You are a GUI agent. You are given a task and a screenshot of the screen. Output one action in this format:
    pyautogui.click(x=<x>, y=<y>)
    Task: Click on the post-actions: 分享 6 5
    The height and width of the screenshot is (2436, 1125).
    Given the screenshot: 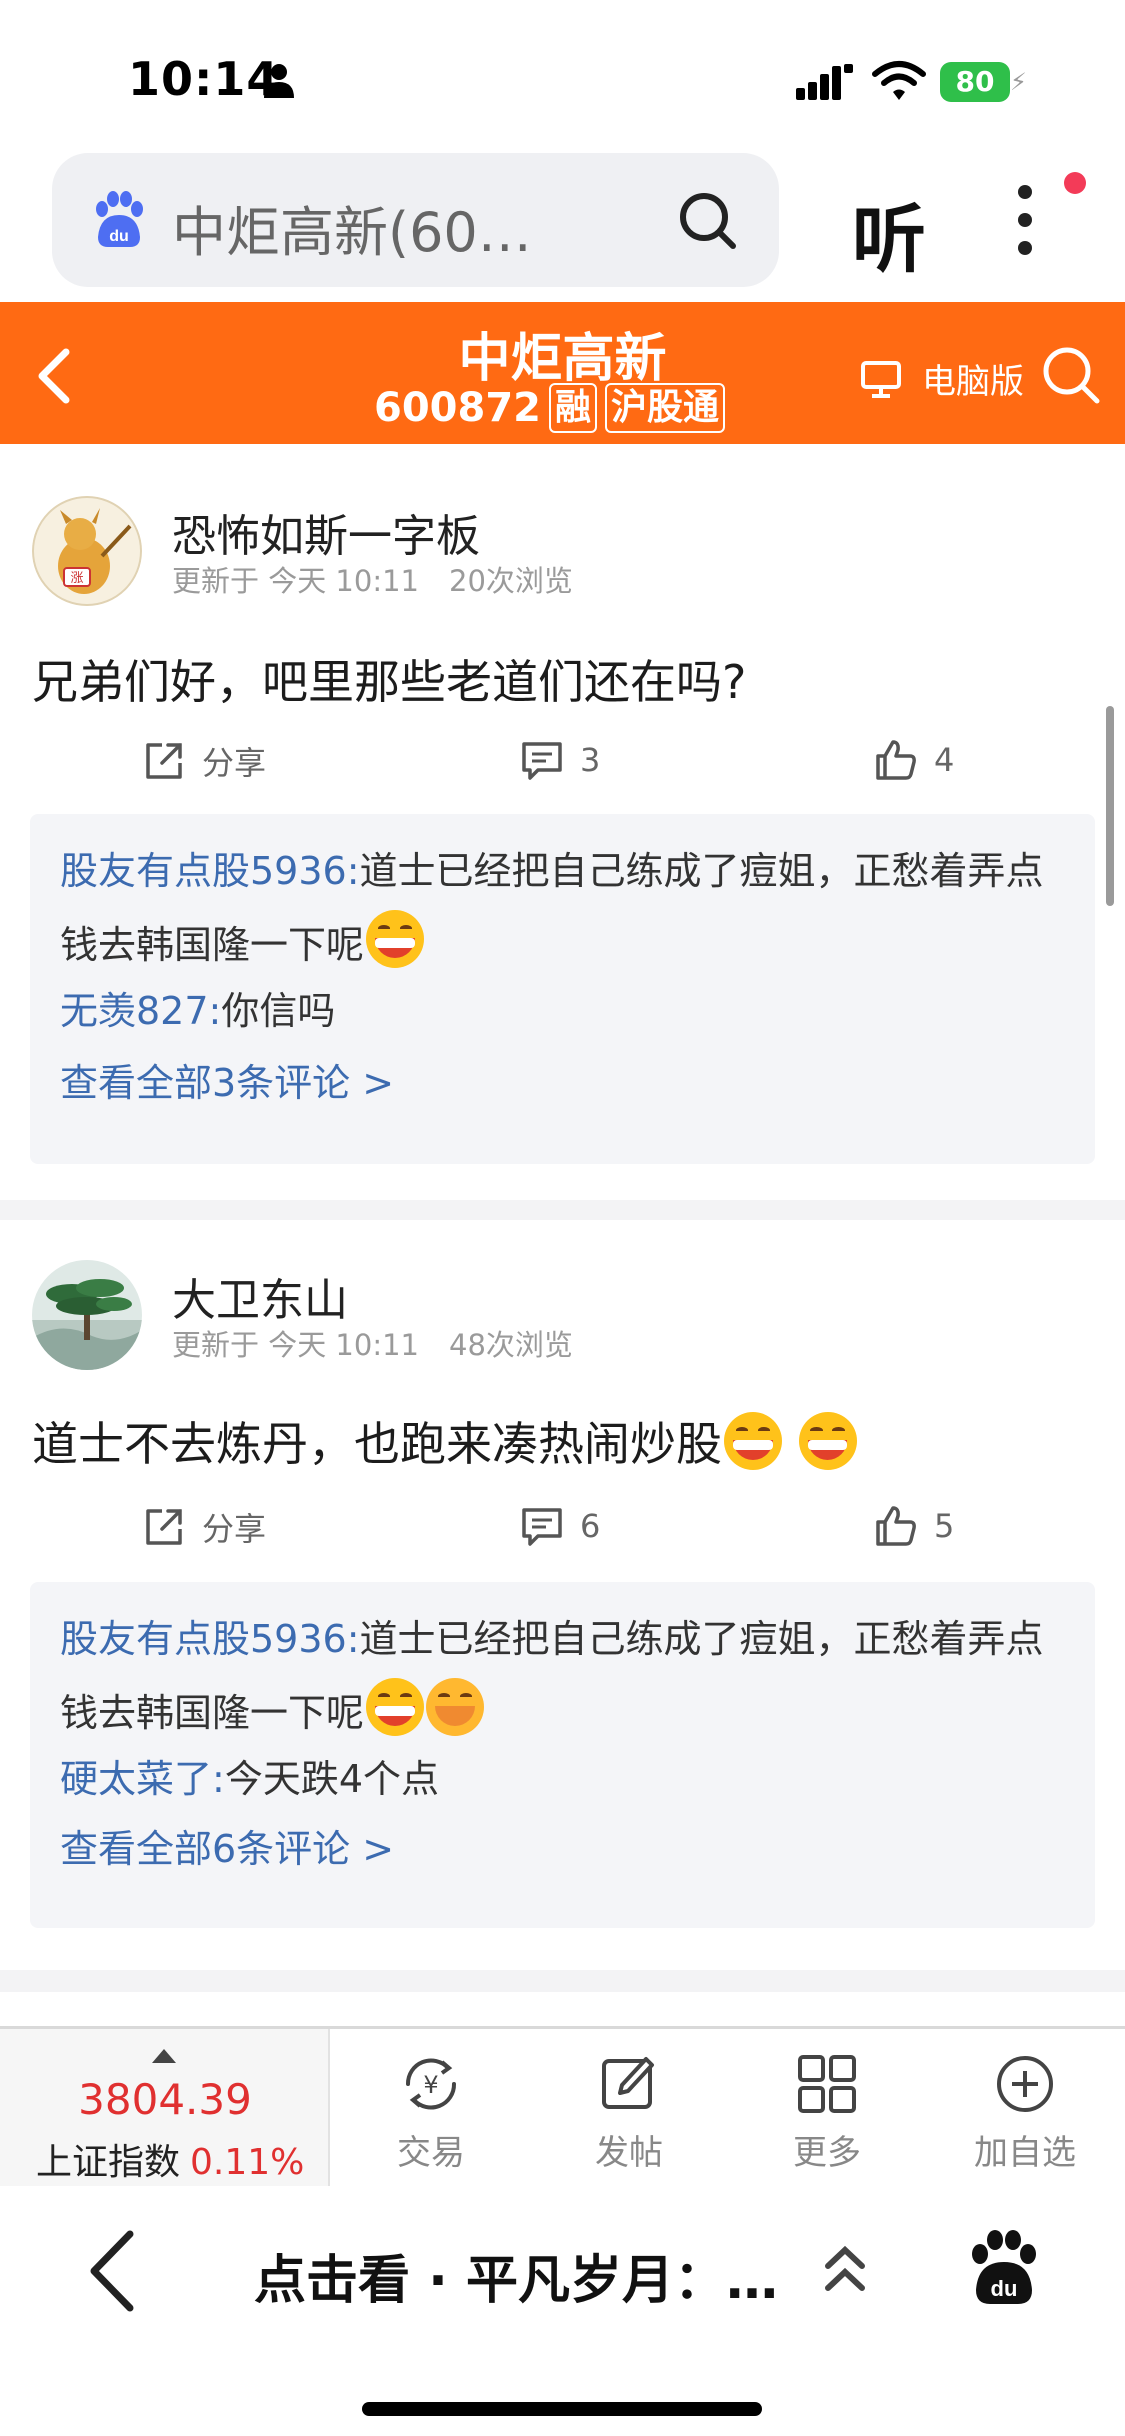 What is the action you would take?
    pyautogui.click(x=562, y=1534)
    